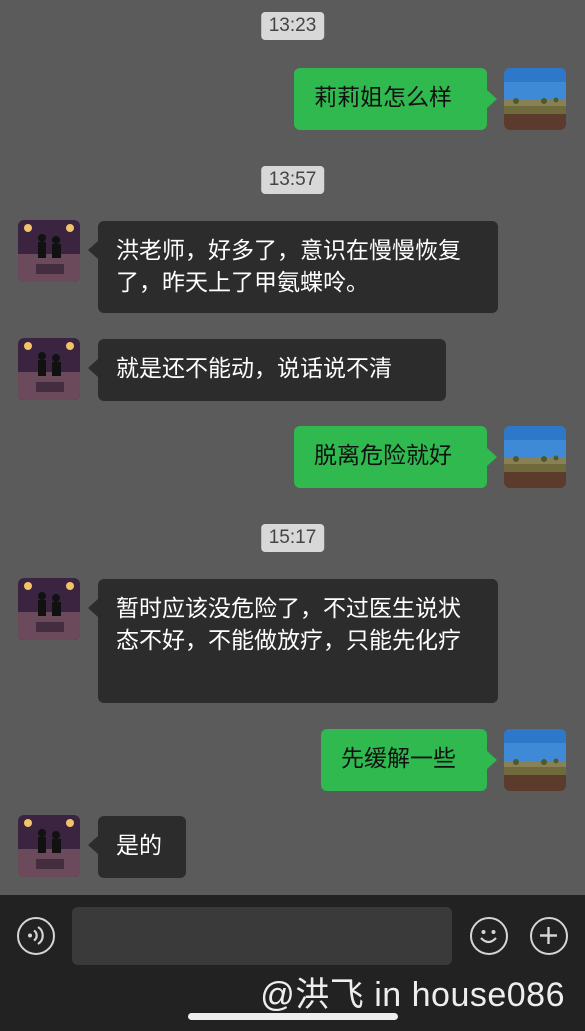  Describe the element at coordinates (395, 457) in the screenshot. I see `outgoing-message: 脱离危险就好` at that location.